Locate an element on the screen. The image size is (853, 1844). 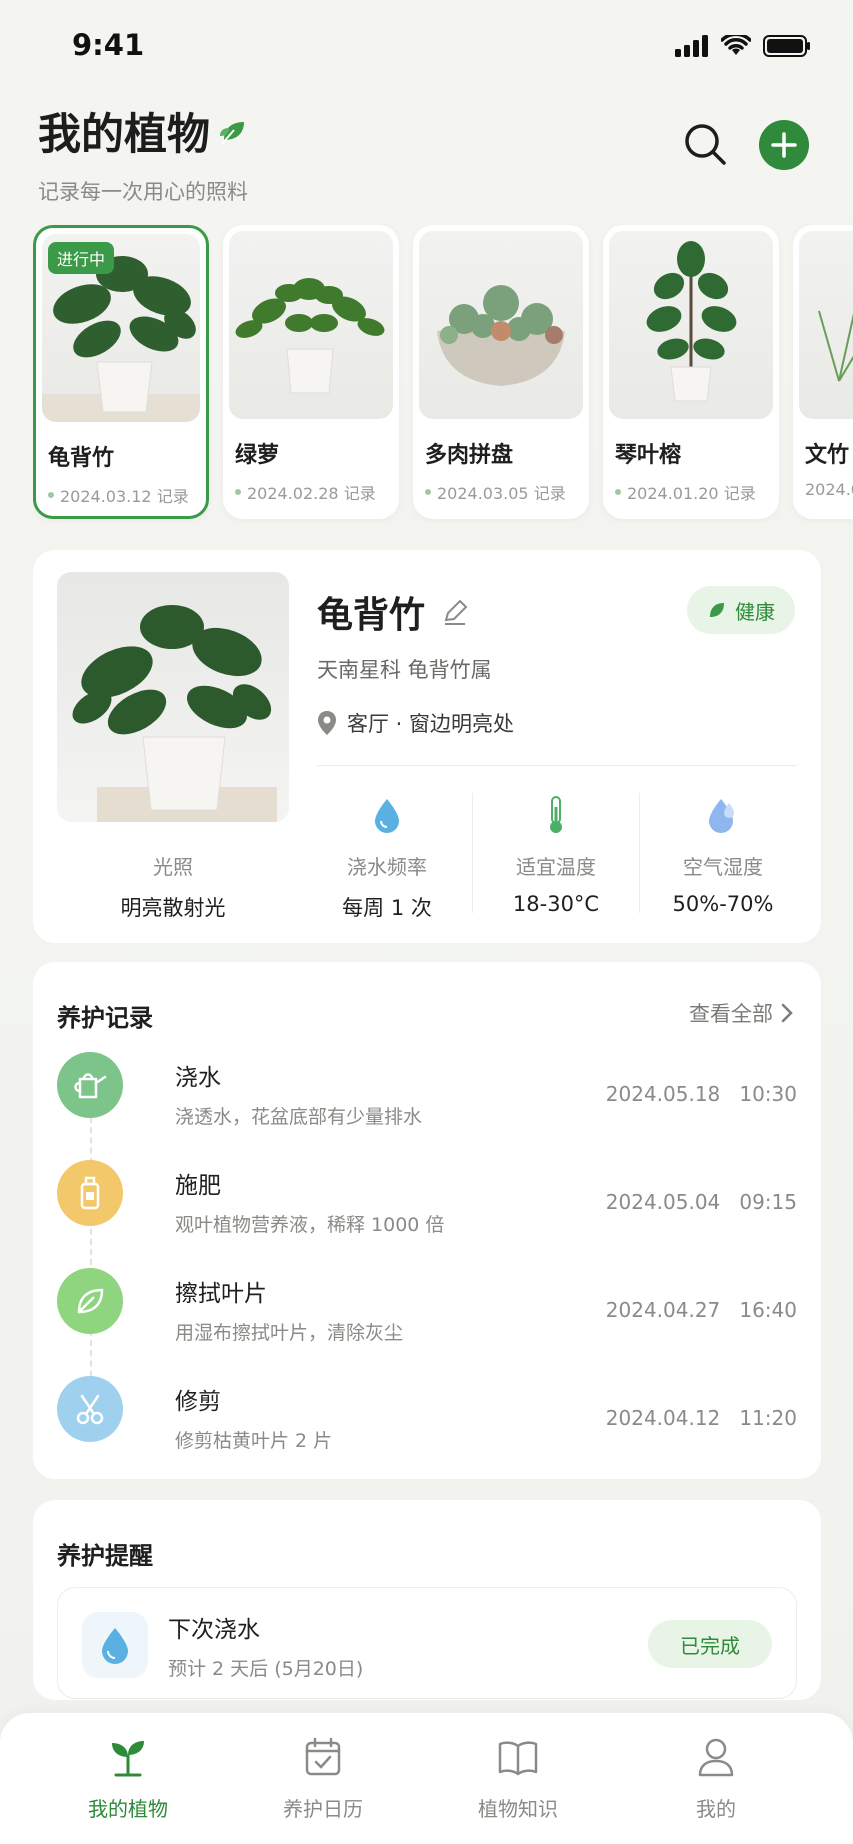
active-badge: 进行中 is located at coordinates (81, 258).